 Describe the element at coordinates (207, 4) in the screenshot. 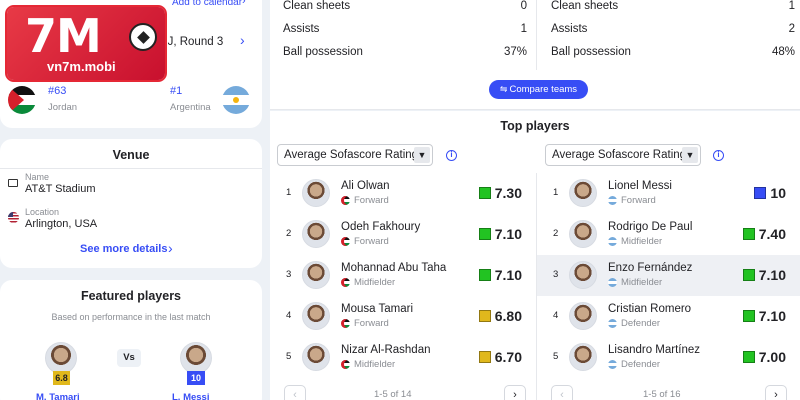

I see `add-to-calendar-link: Add to calendar` at that location.